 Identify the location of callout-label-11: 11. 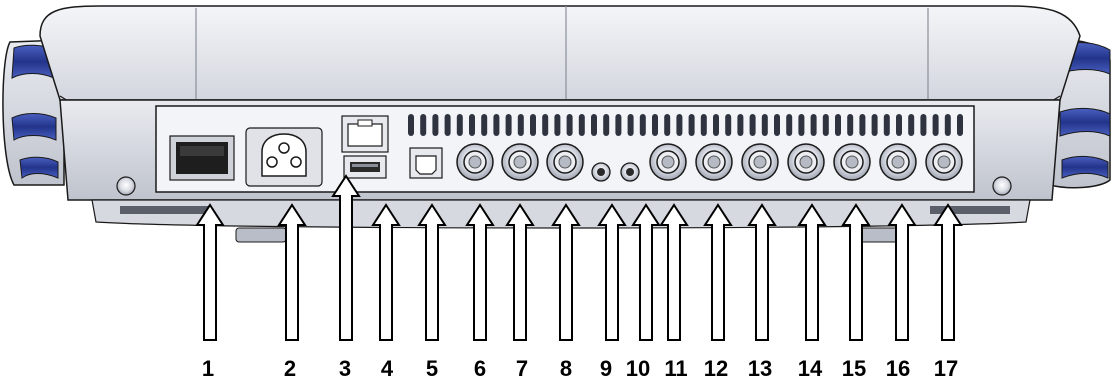
(675, 368).